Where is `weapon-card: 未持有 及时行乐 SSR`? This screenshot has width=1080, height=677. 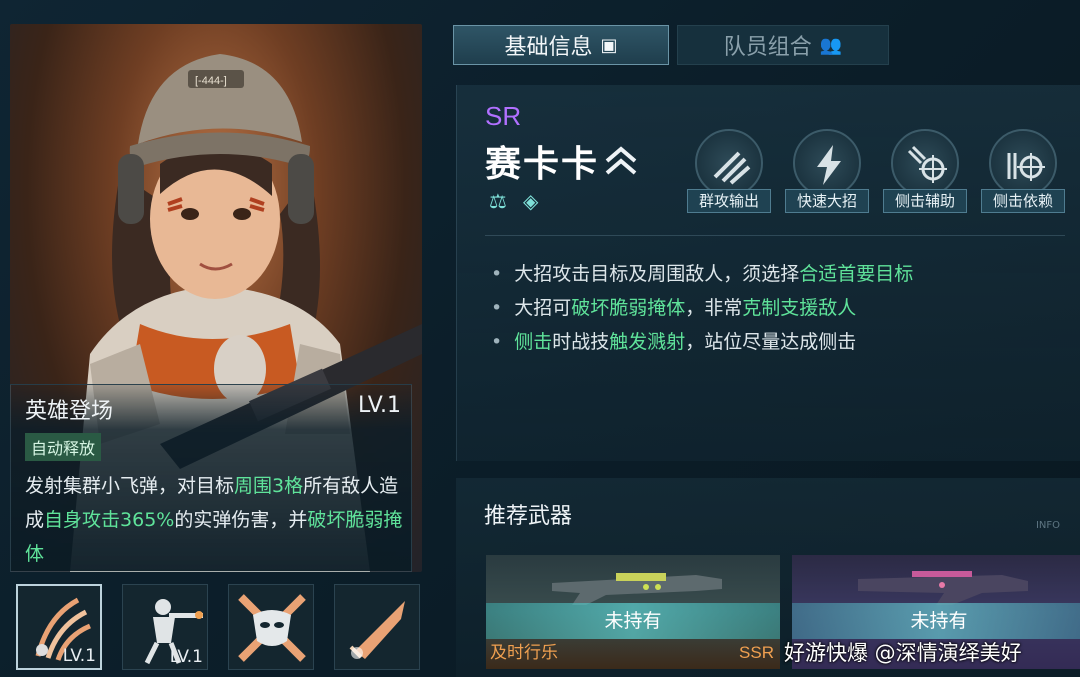 weapon-card: 未持有 及时行乐 SSR is located at coordinates (633, 612).